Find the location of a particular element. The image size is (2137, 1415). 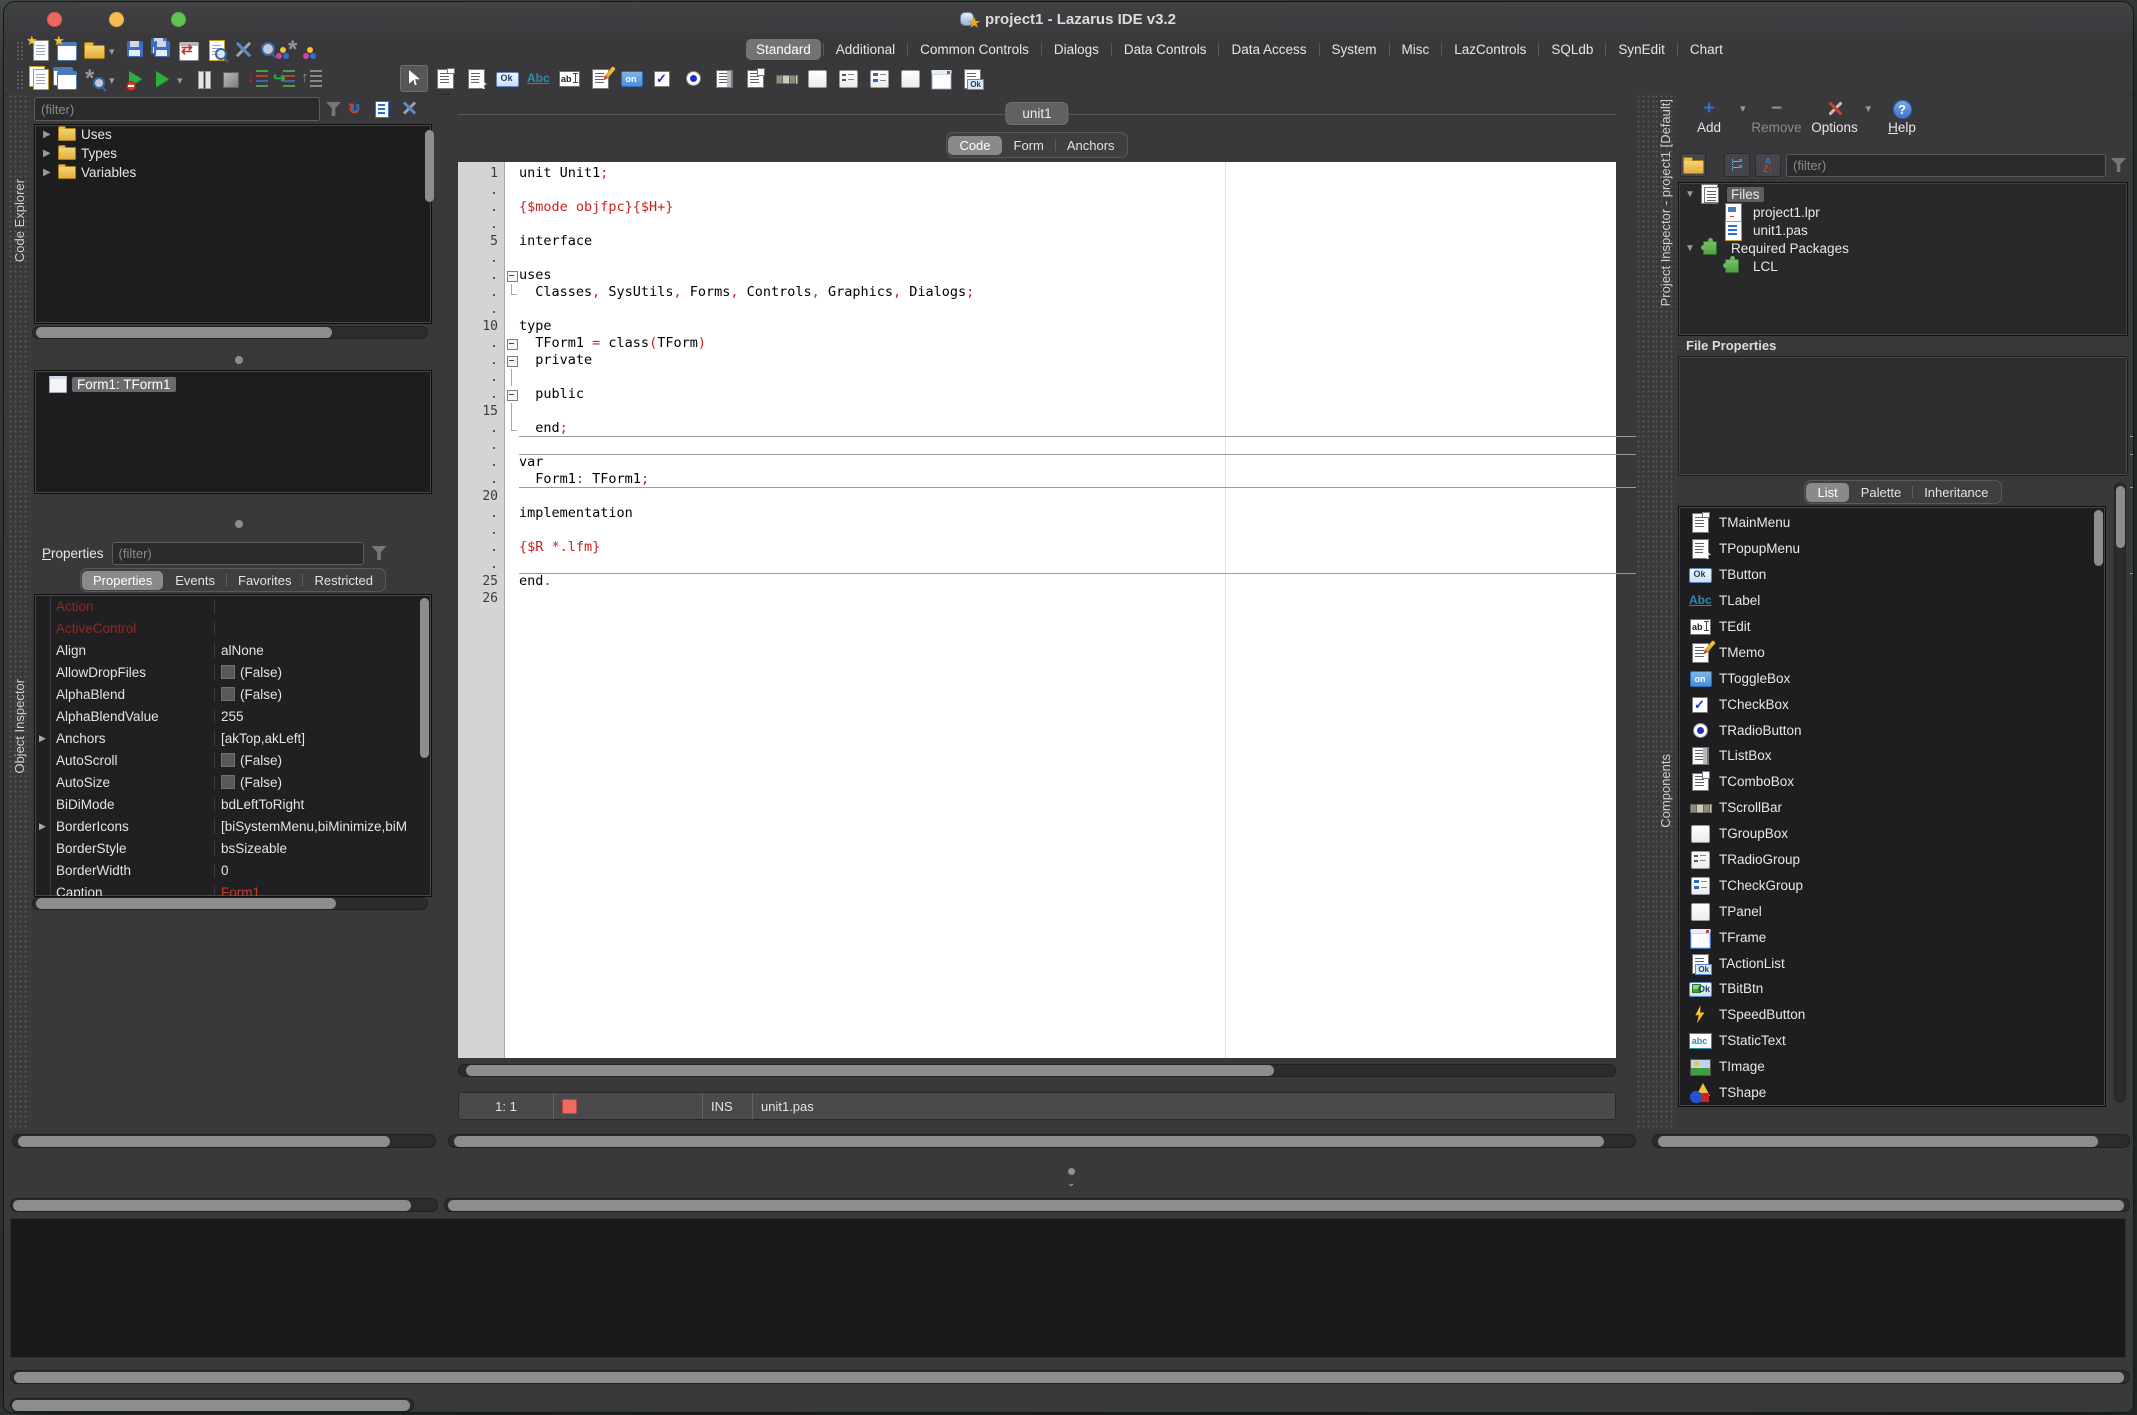

palette-tactionlist-button: Ok is located at coordinates (972, 78).